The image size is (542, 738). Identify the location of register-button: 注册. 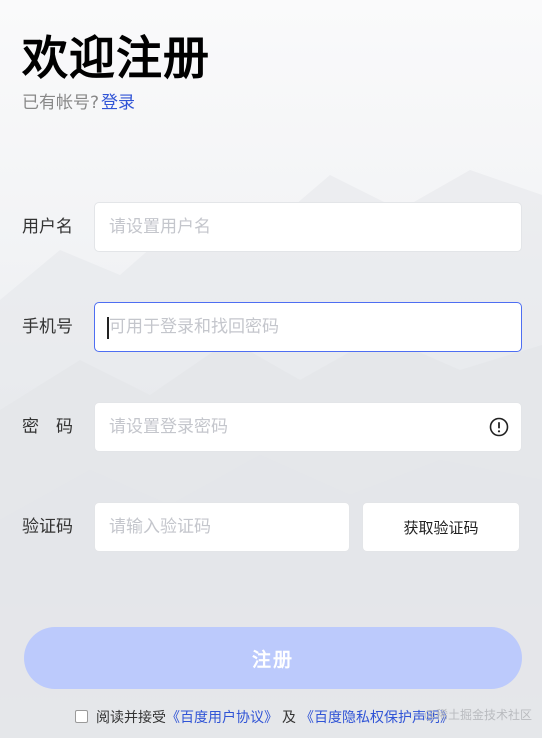
(273, 658).